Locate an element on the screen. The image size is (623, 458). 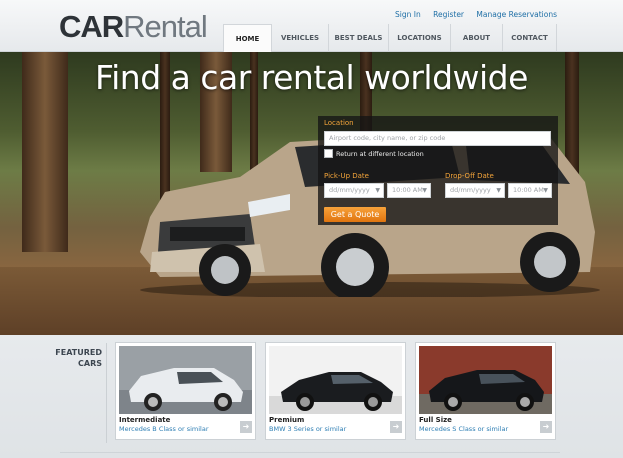
pickup-time-value: 10:00 AM is located at coordinates (407, 190).